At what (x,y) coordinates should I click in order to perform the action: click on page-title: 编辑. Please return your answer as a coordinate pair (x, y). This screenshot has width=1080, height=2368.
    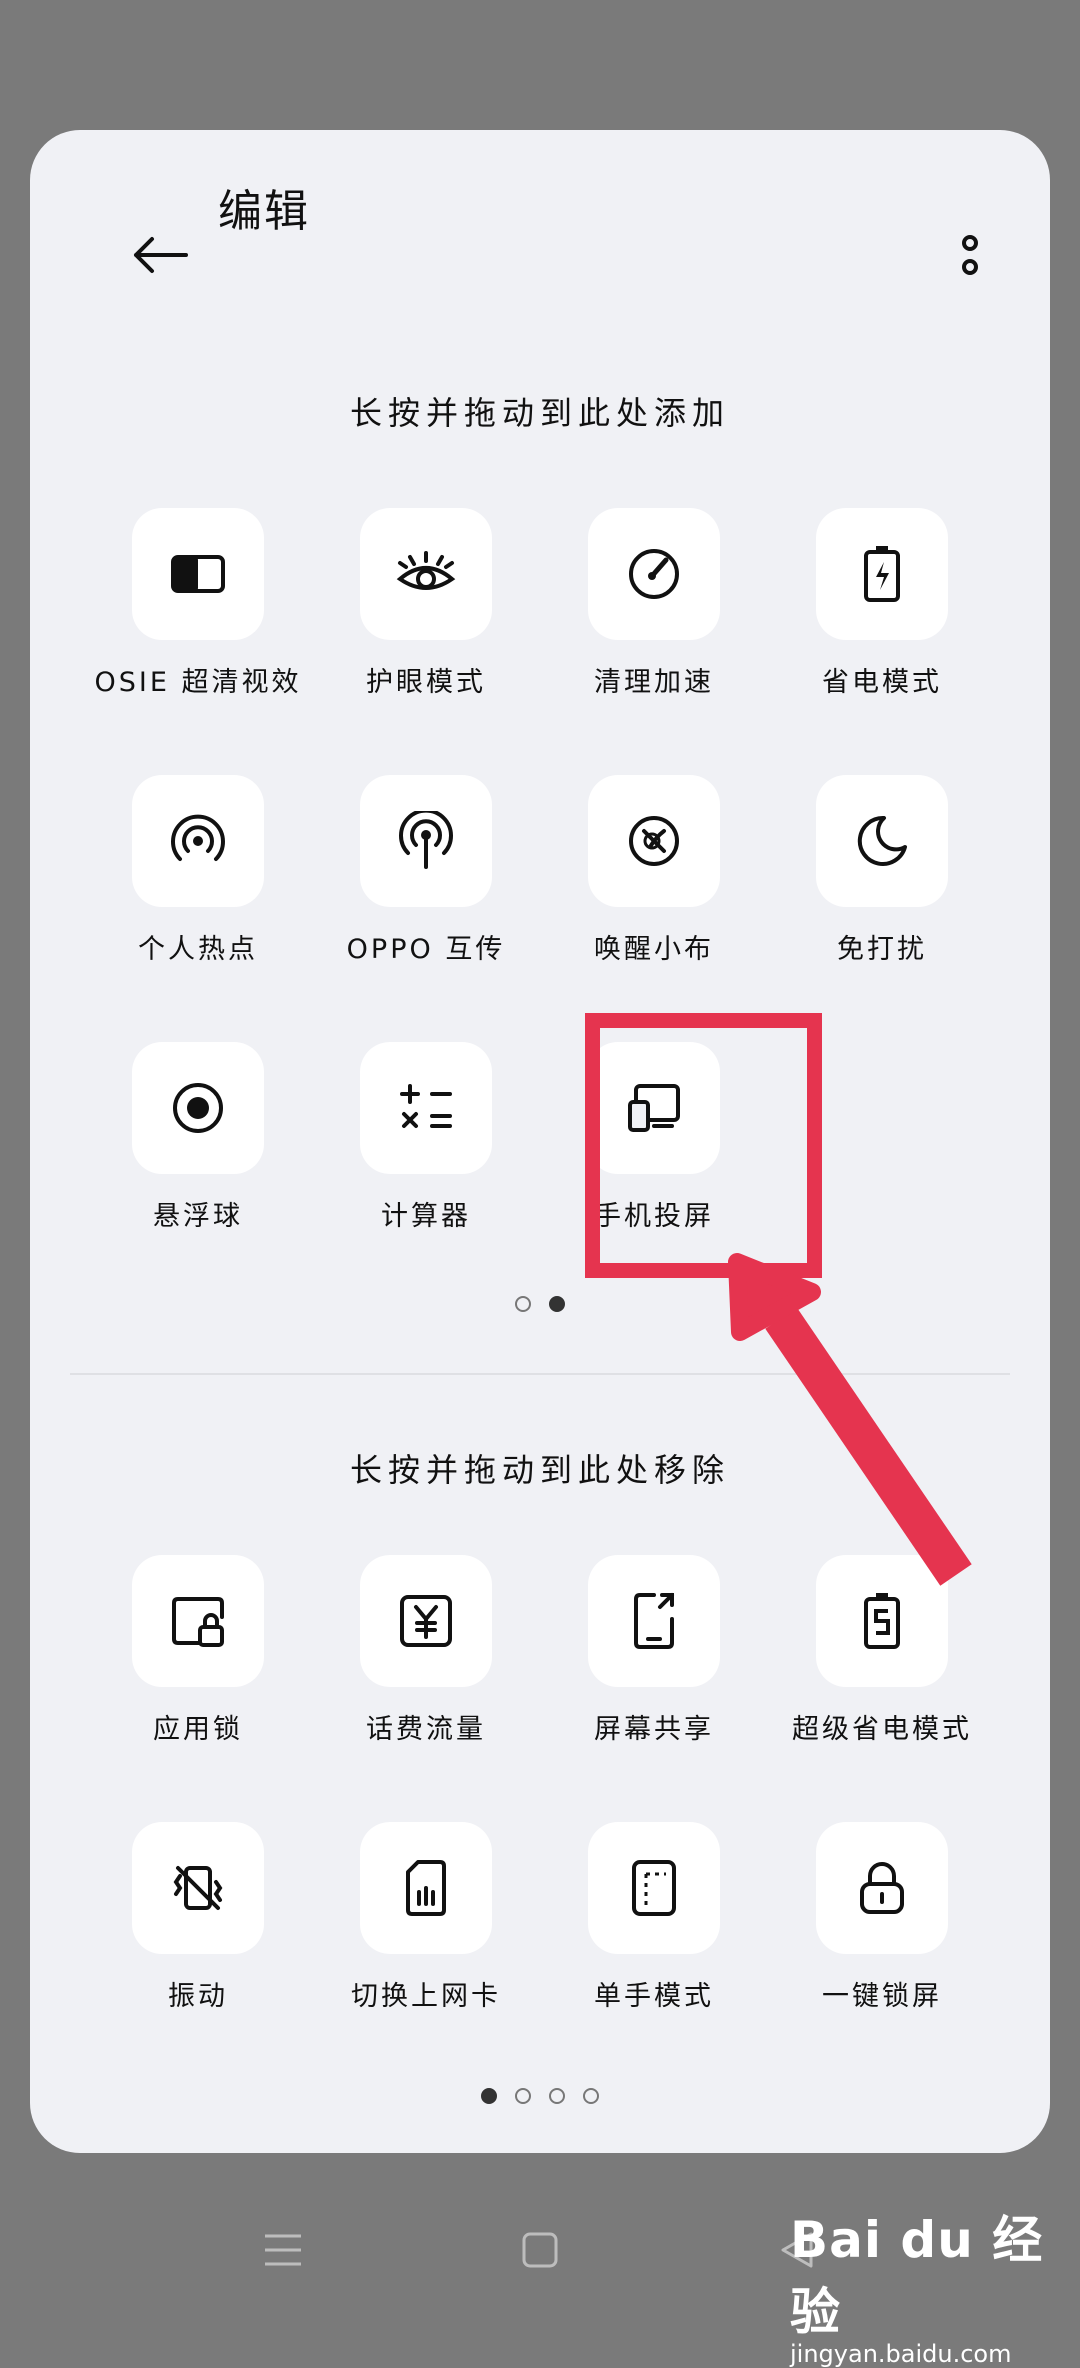
    Looking at the image, I should click on (264, 211).